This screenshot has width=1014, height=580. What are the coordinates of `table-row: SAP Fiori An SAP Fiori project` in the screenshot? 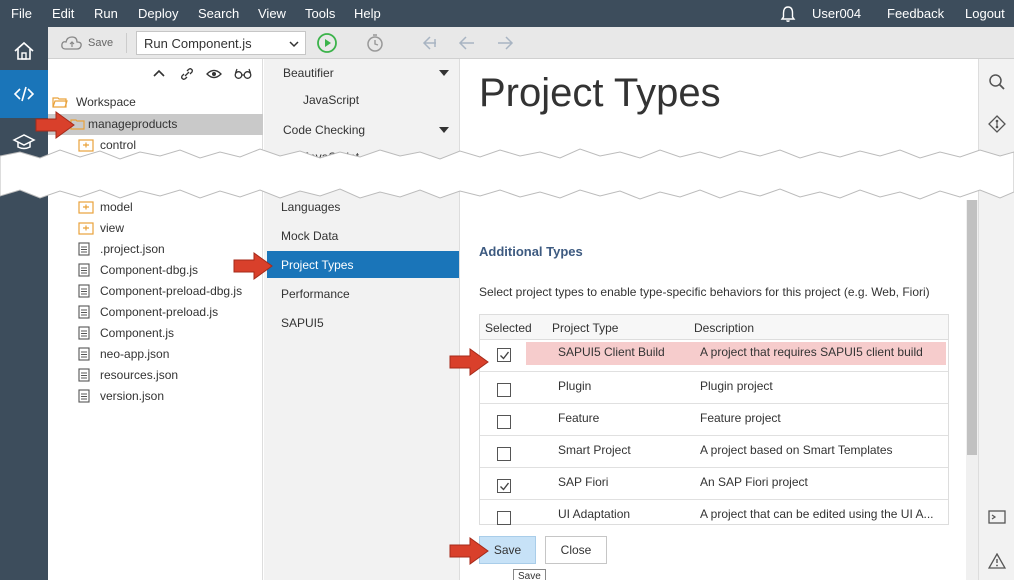 It's located at (714, 484).